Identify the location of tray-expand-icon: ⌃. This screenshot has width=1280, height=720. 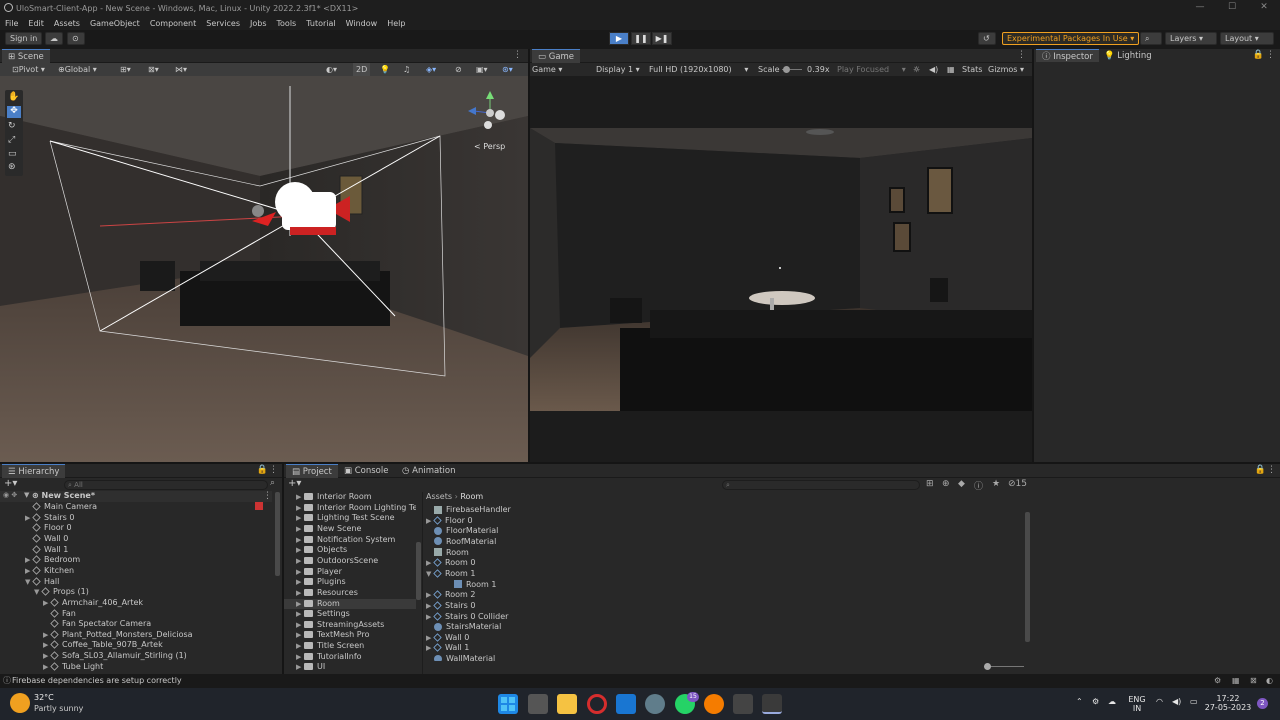
(1079, 701).